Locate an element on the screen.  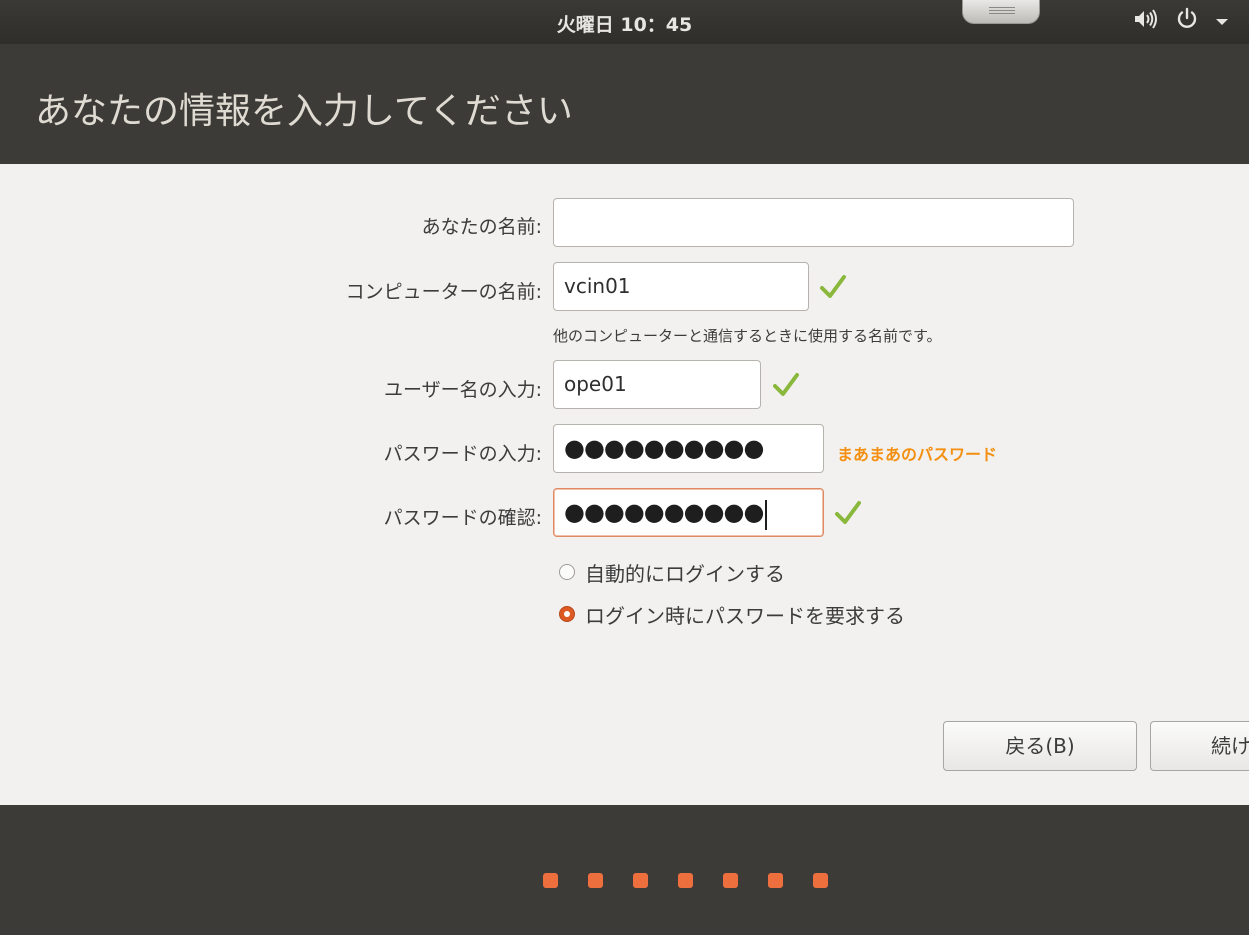
password-input: ●●●●●●●●●● is located at coordinates (688, 448).